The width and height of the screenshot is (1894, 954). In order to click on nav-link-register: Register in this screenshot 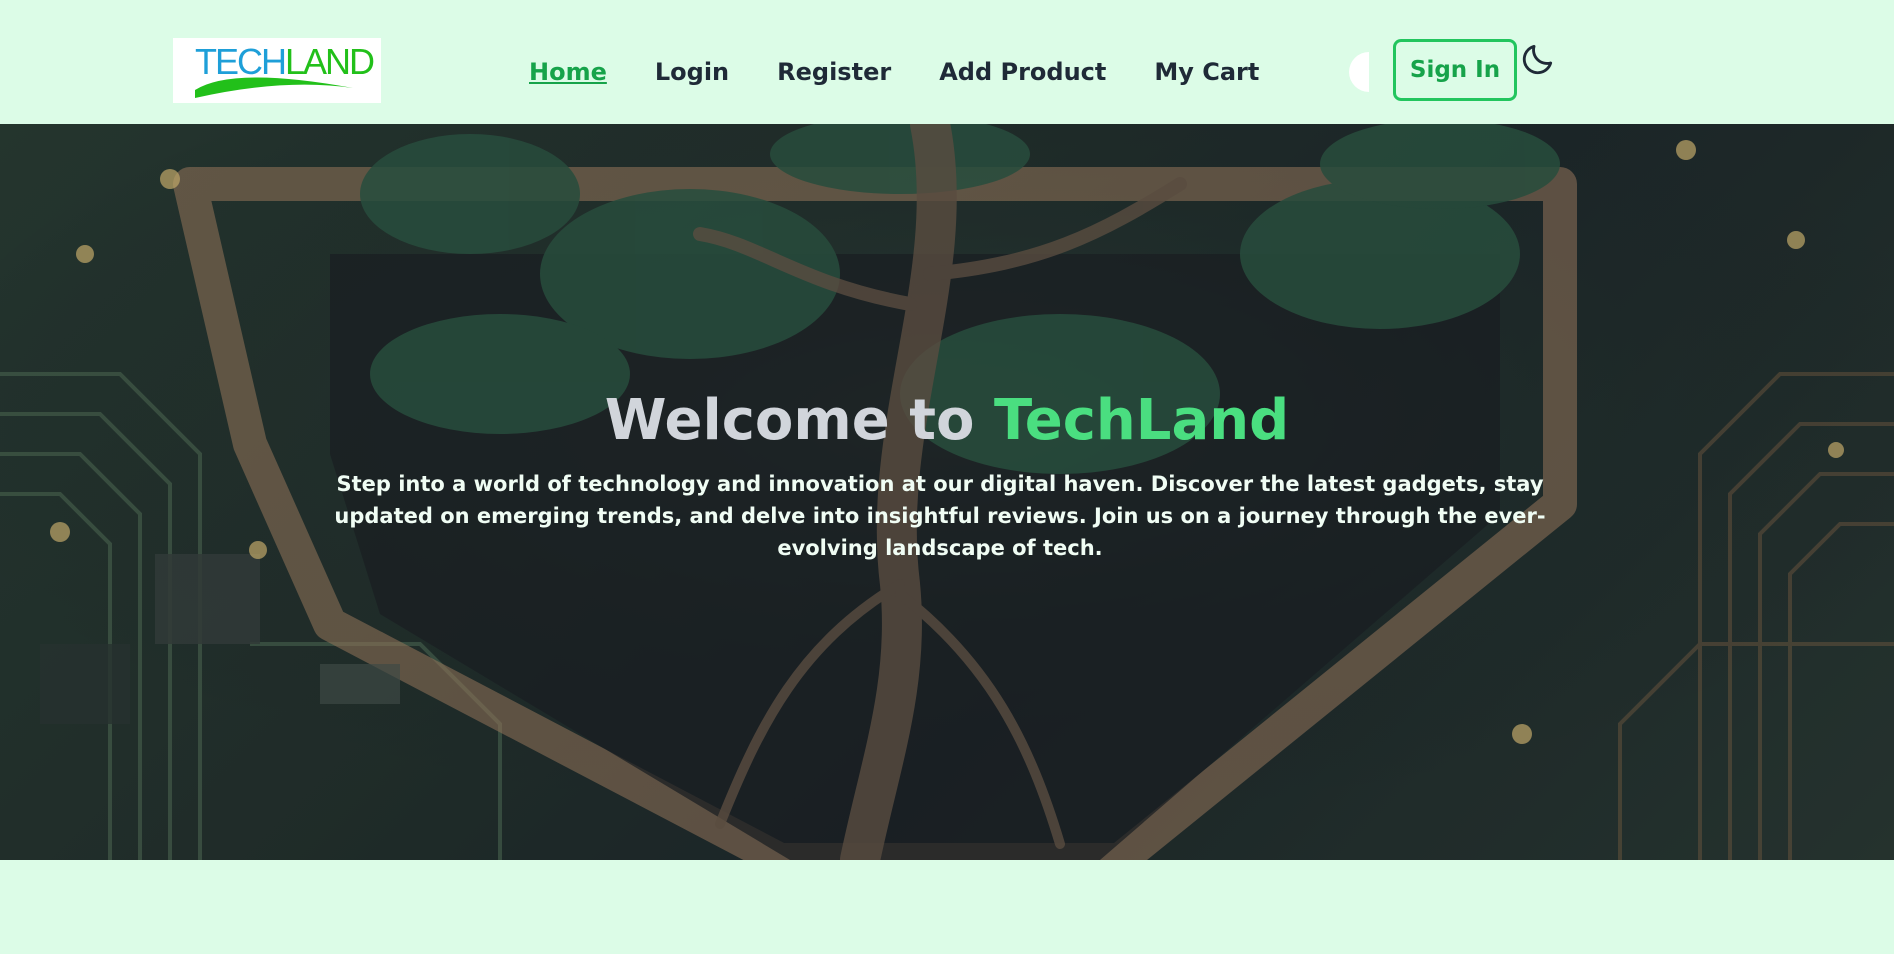, I will do `click(834, 72)`.